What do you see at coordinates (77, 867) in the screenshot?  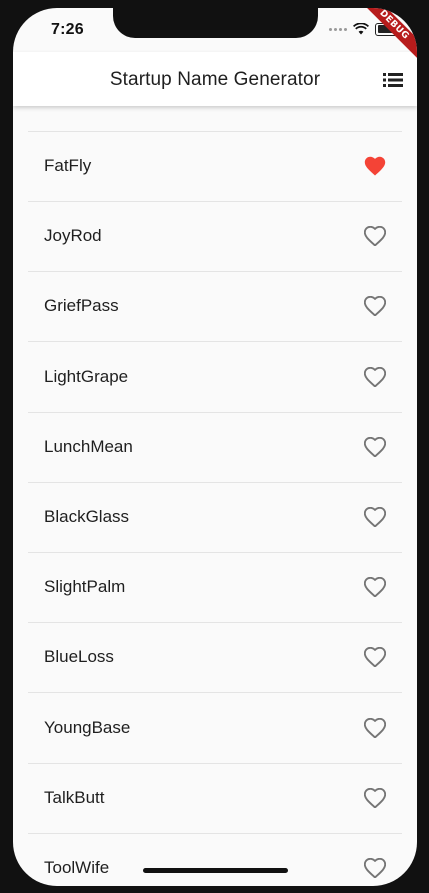 I see `list-item-label: ToolWife` at bounding box center [77, 867].